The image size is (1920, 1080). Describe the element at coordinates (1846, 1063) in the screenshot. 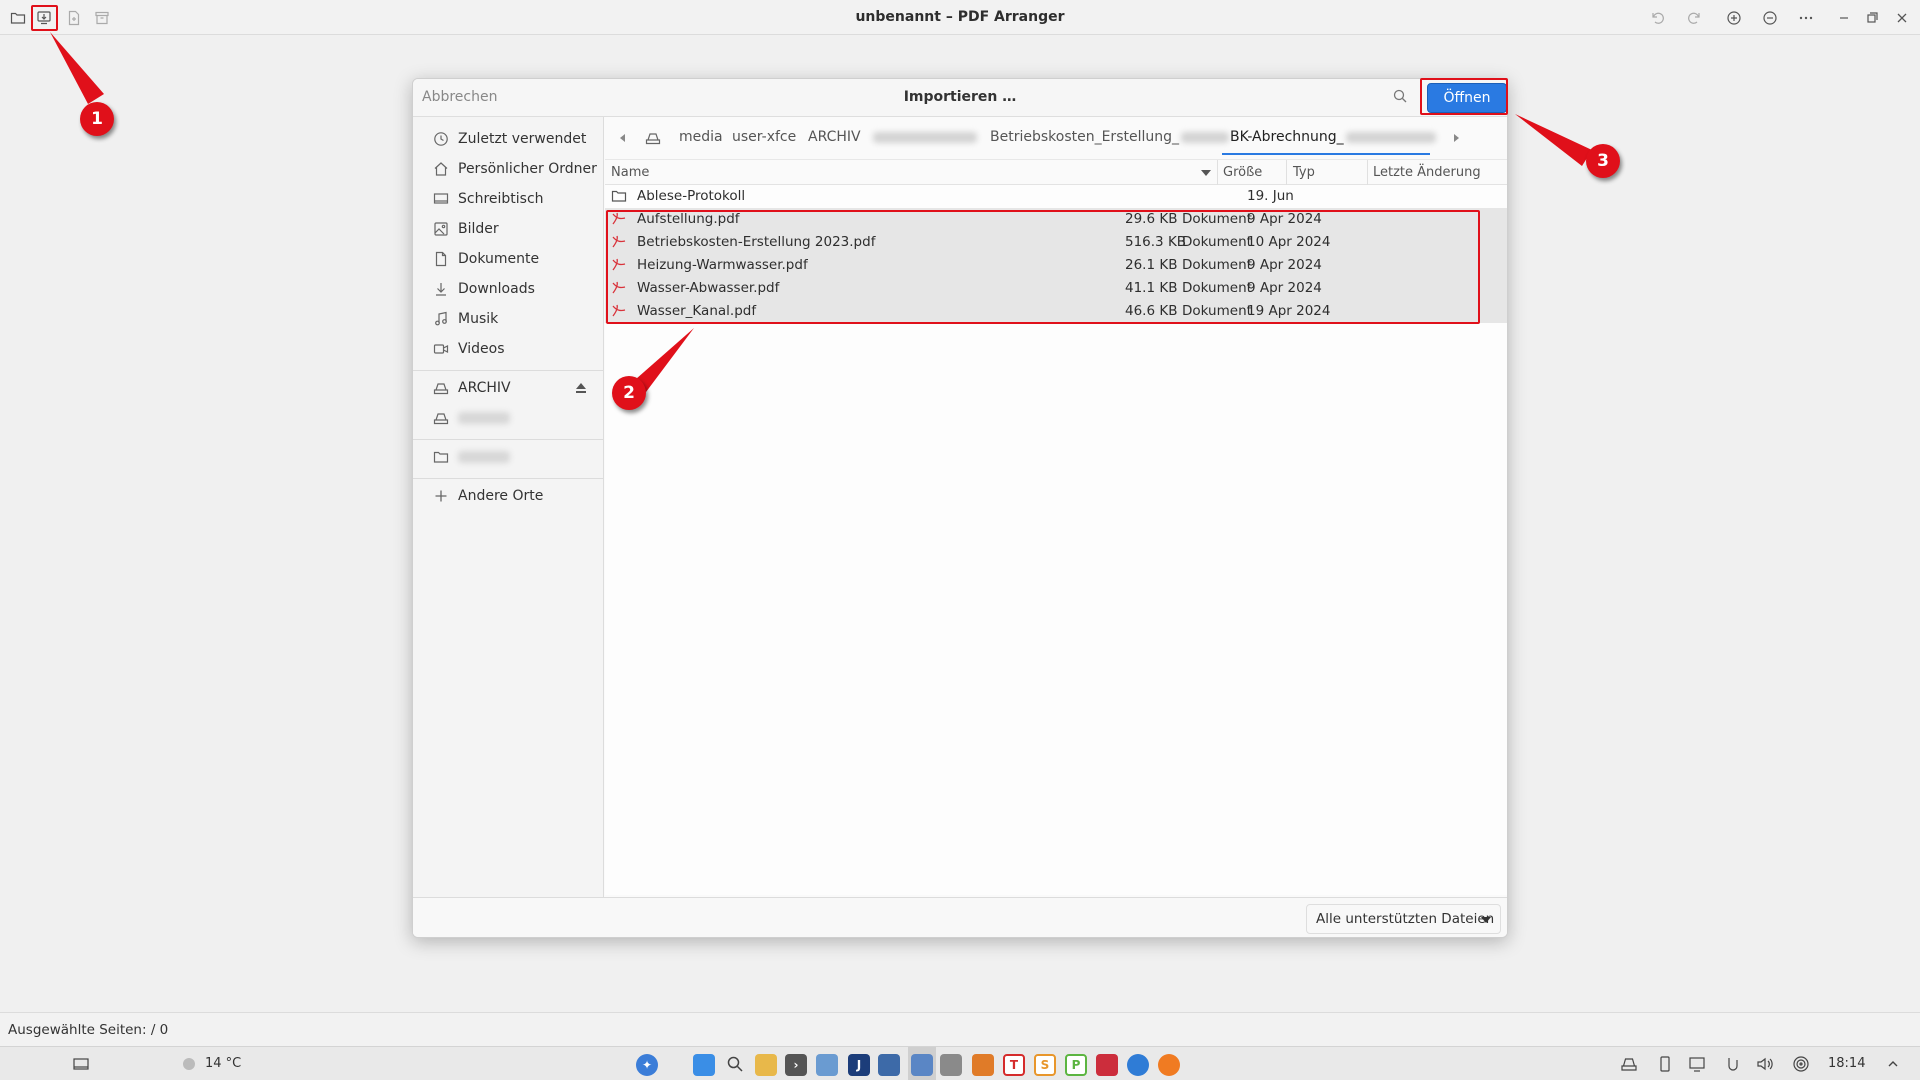

I see `clock: 18:14` at that location.